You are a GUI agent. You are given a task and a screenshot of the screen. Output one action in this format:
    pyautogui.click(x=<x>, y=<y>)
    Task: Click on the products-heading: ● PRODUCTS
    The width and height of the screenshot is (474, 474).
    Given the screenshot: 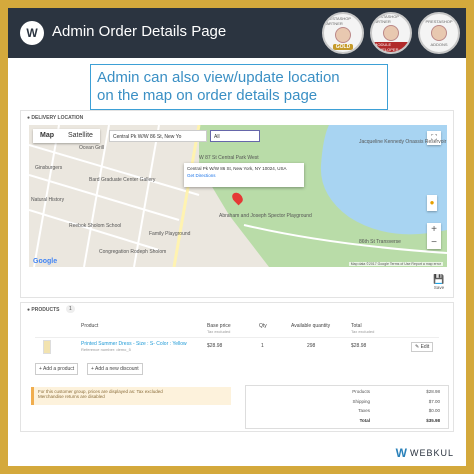 What is the action you would take?
    pyautogui.click(x=43, y=310)
    